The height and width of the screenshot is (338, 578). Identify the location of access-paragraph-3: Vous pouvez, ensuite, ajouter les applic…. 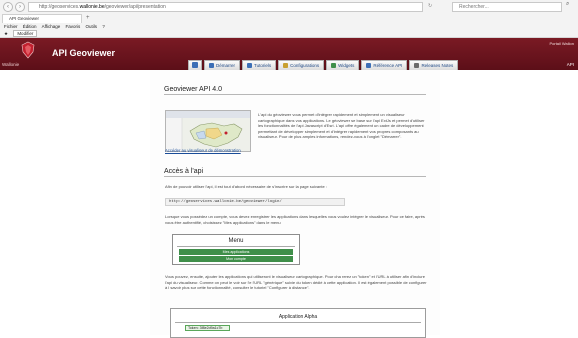
(296, 282).